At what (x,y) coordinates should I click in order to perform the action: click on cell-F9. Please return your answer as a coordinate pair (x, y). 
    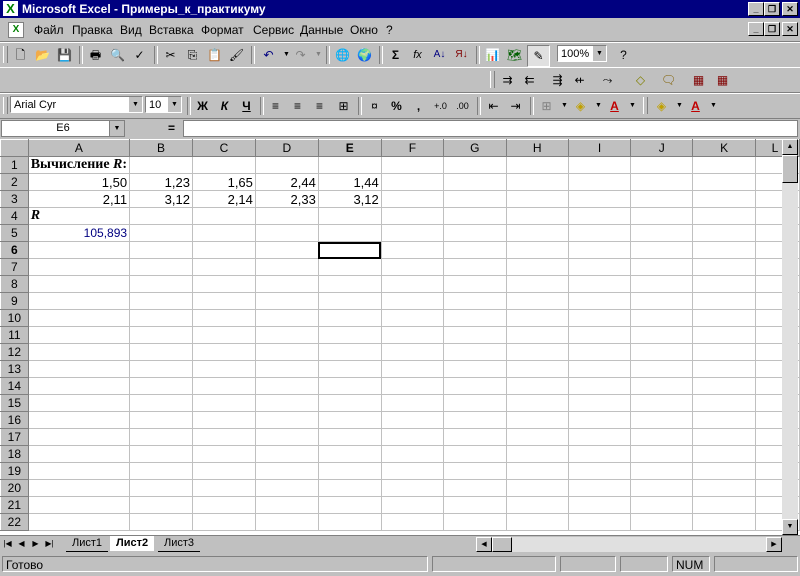
    Looking at the image, I should click on (412, 301).